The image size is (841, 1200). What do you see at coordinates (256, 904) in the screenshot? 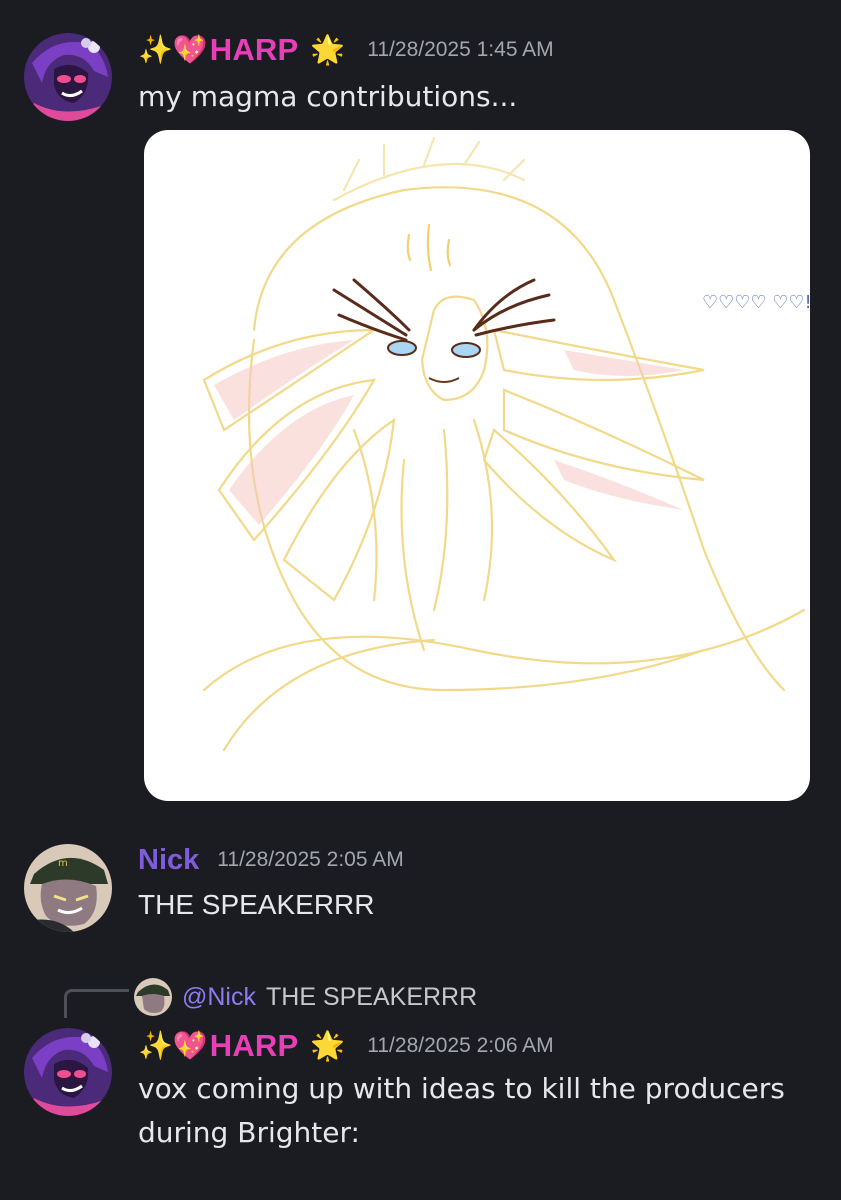
I see `message-text: THE SPEAKERRR` at bounding box center [256, 904].